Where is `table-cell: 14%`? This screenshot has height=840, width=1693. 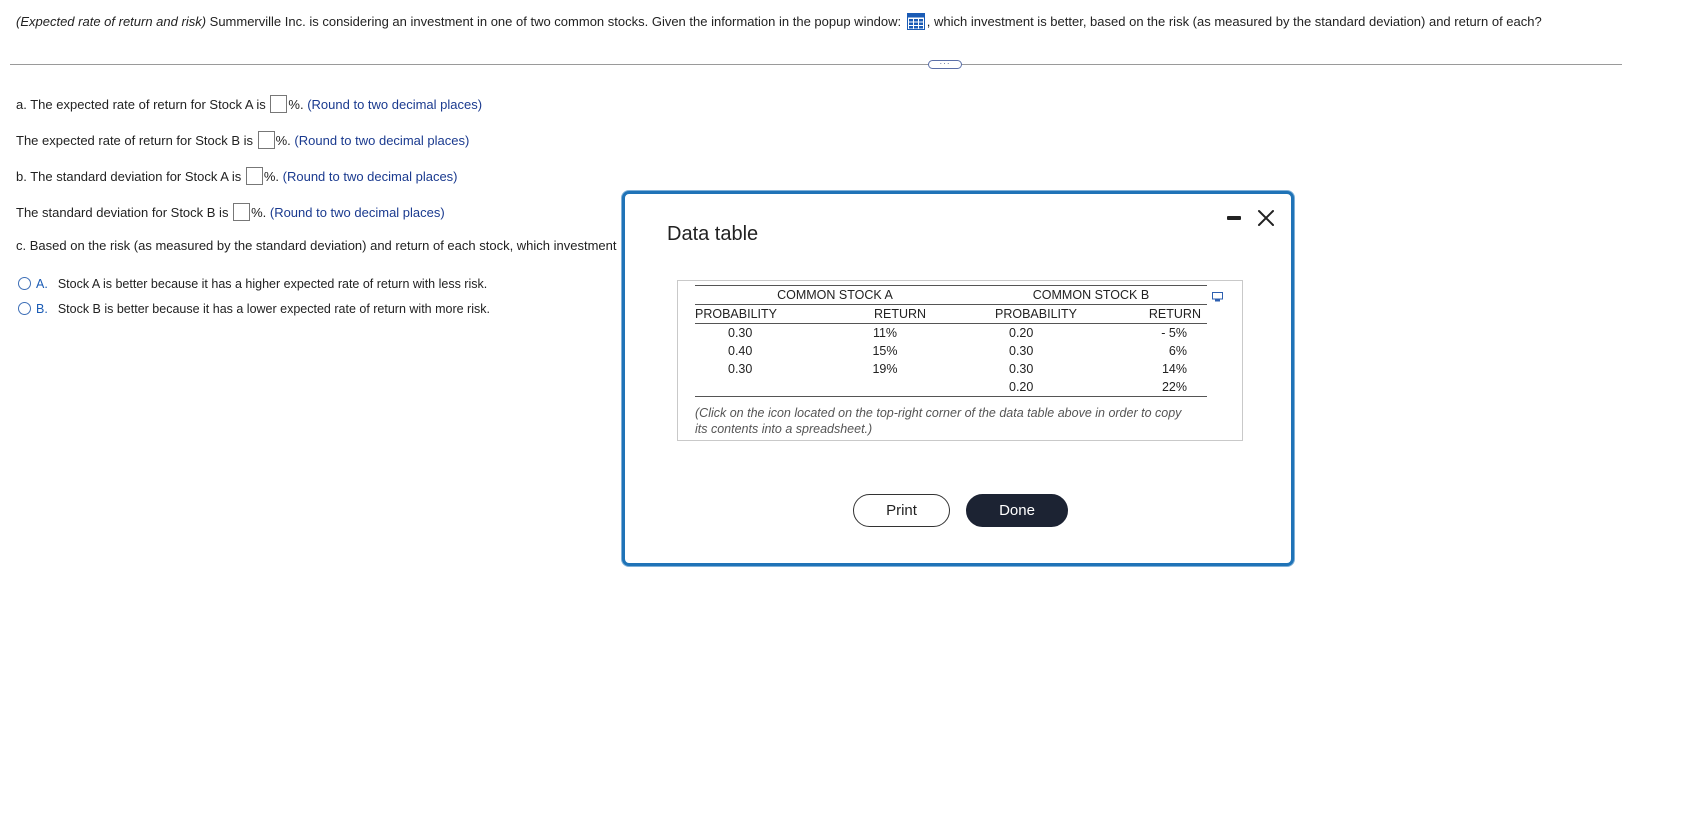
table-cell: 14% is located at coordinates (1174, 369).